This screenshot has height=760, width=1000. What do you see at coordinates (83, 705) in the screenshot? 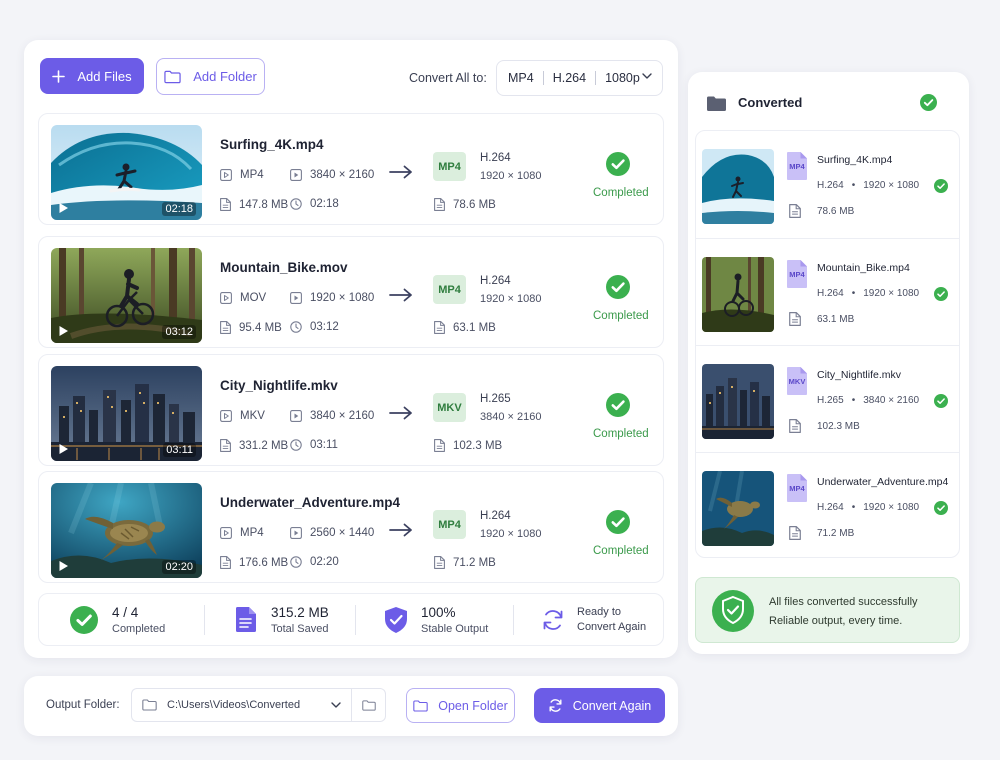
I see `output-folder-label: Output Folder:` at bounding box center [83, 705].